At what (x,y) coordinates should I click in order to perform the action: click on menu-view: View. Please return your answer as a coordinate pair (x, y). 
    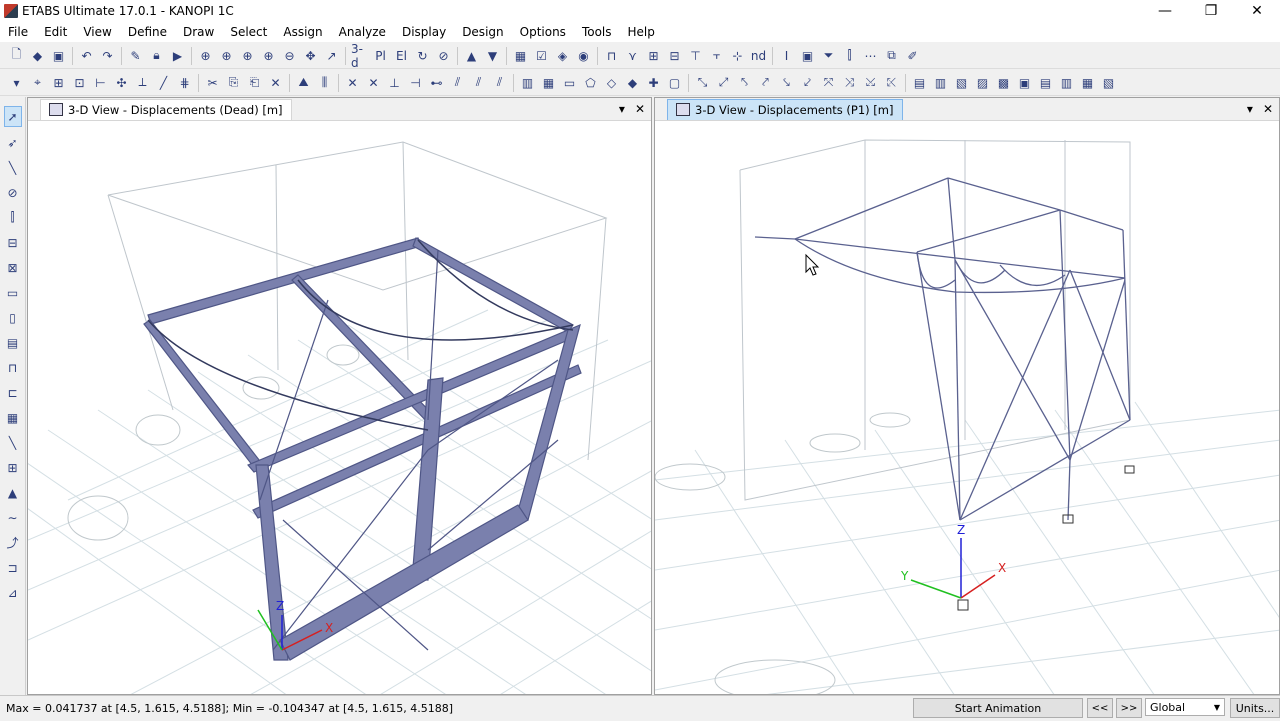
    Looking at the image, I should click on (97, 32).